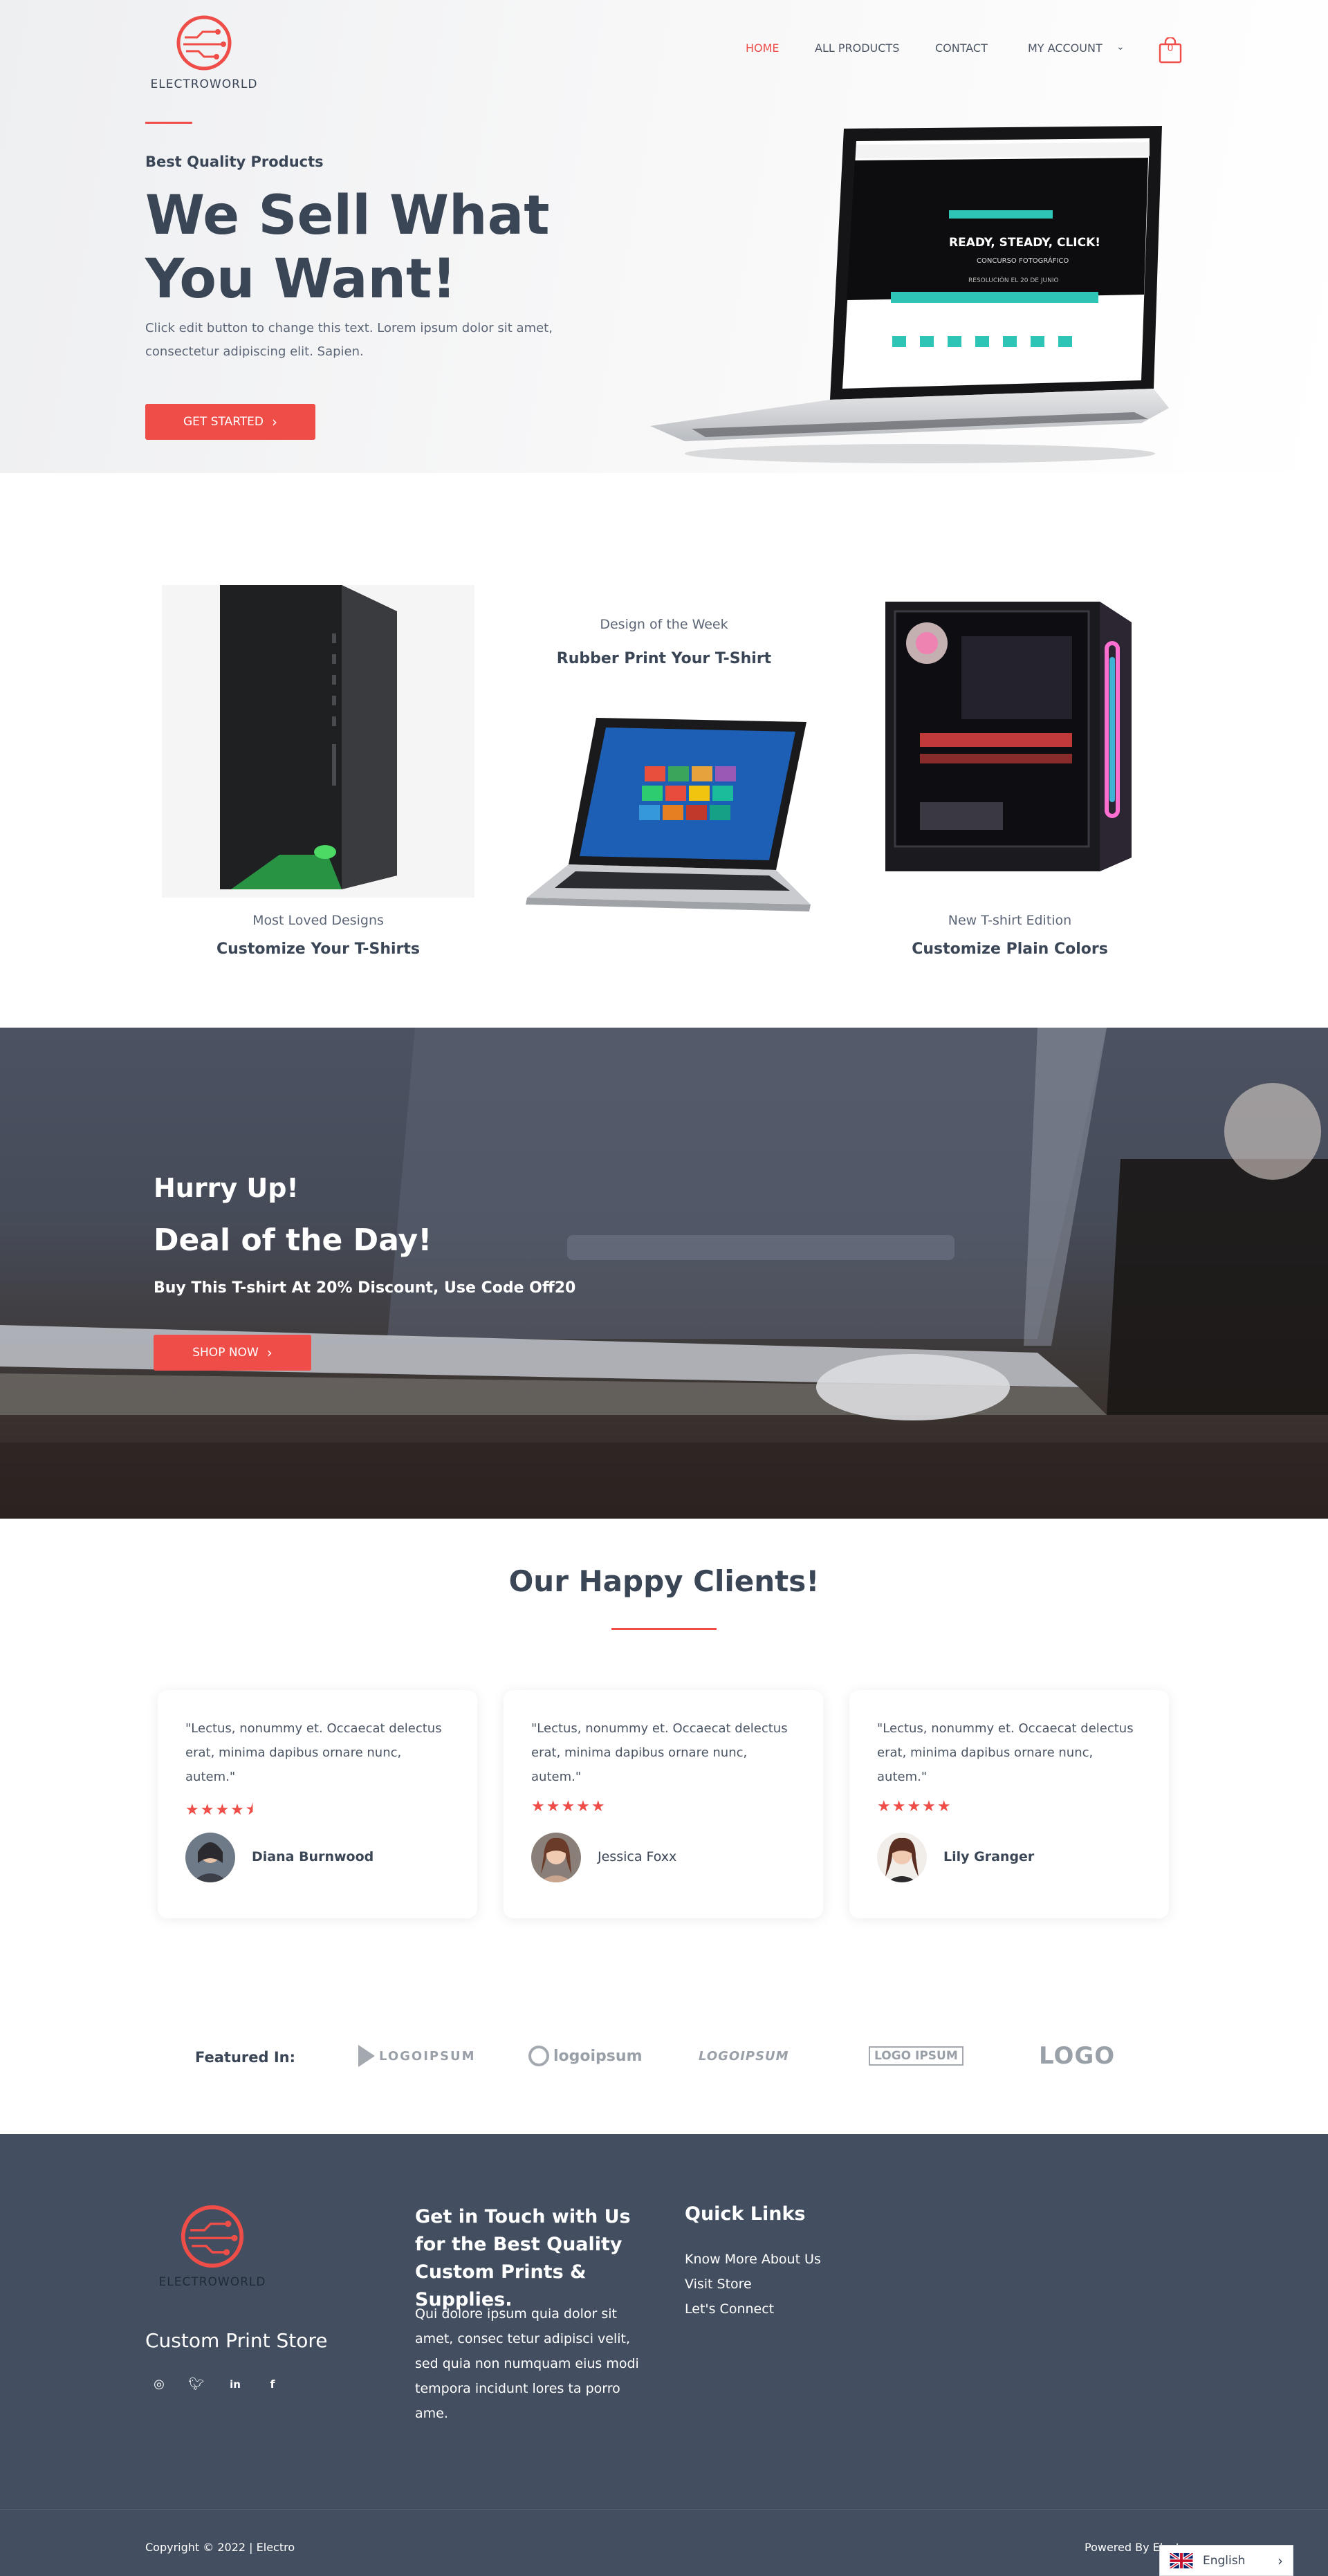 This screenshot has width=1328, height=2576. What do you see at coordinates (745, 2214) in the screenshot?
I see `footer-quick-links-title: Quick Links` at bounding box center [745, 2214].